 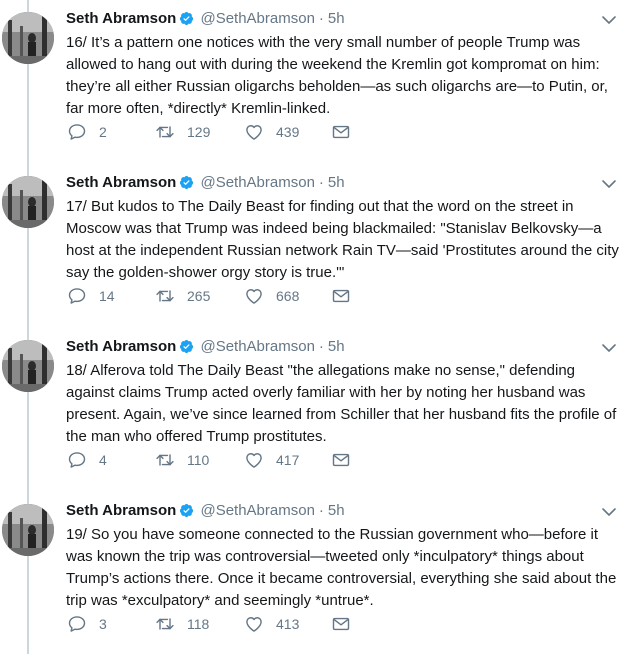 I want to click on reply-count: 2, so click(x=103, y=132).